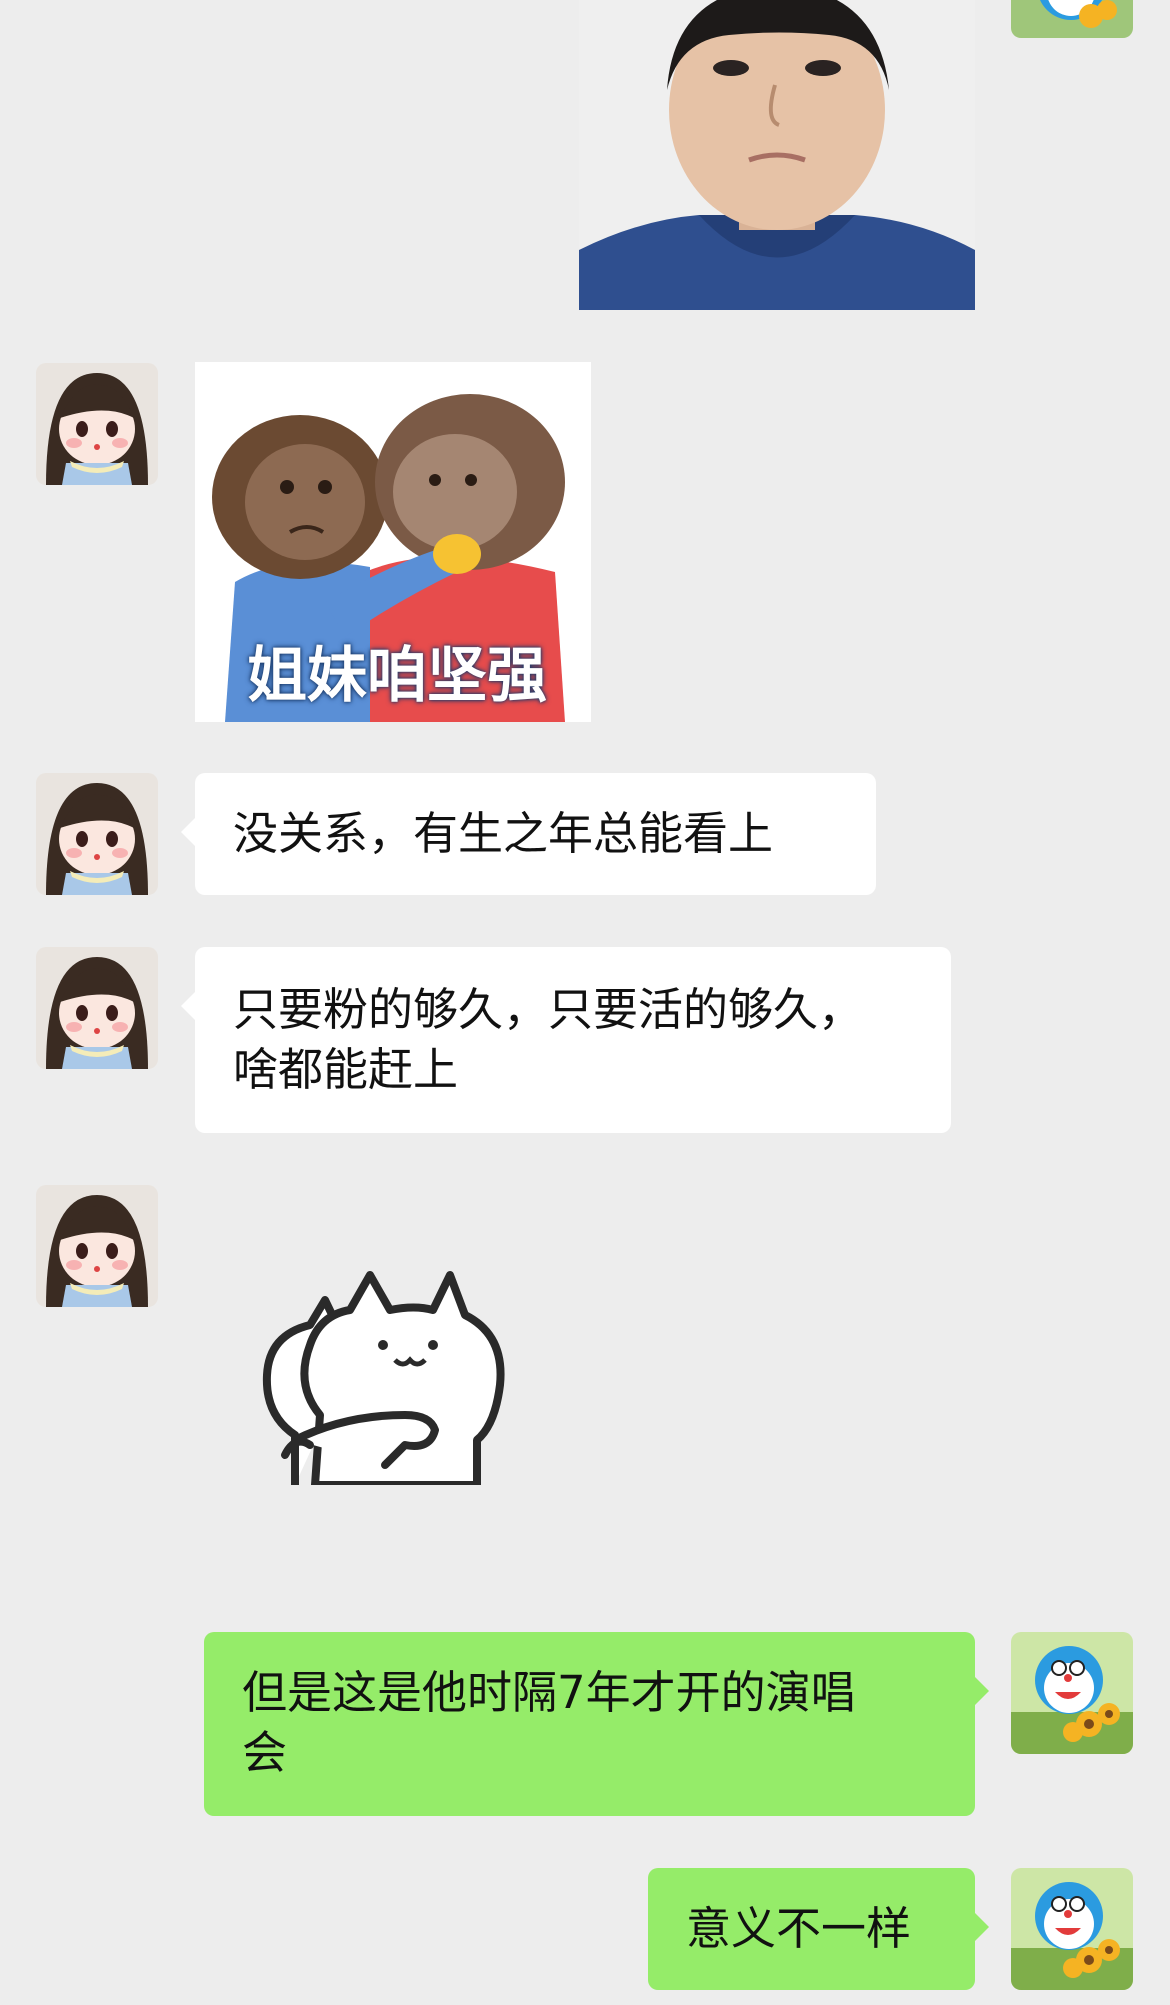  Describe the element at coordinates (393, 542) in the screenshot. I see `sticker-monkeys-hug: 姐妹咱坚强` at that location.